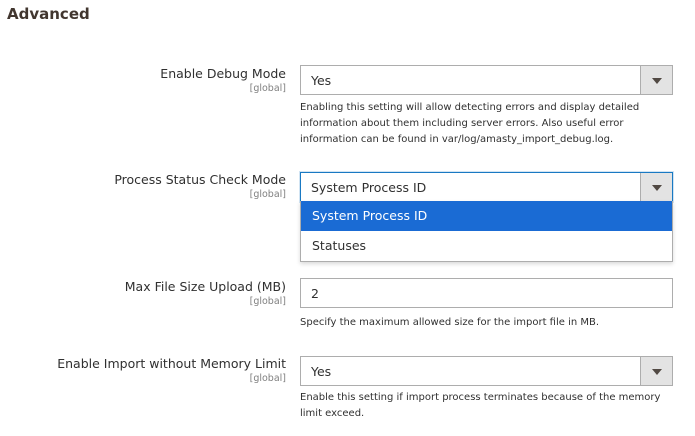 This screenshot has height=436, width=695. I want to click on debug-mode-arrow, so click(656, 80).